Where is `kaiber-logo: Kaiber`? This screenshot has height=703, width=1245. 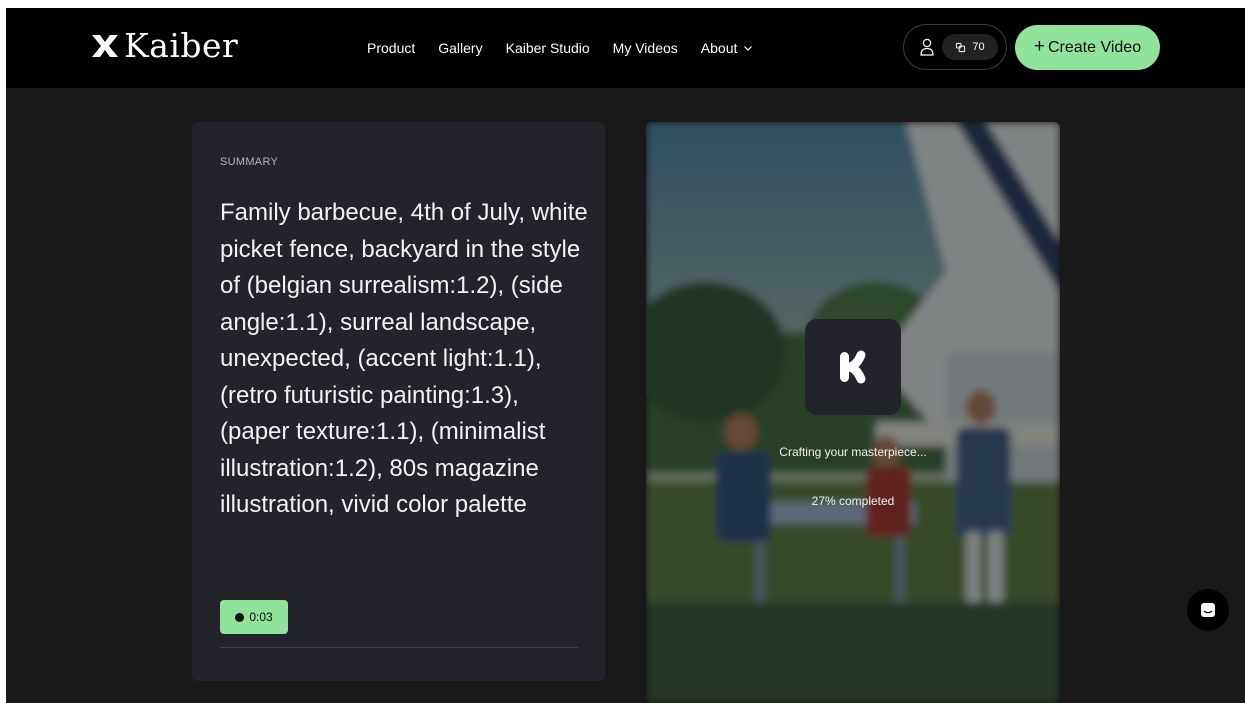
kaiber-logo: Kaiber is located at coordinates (164, 46).